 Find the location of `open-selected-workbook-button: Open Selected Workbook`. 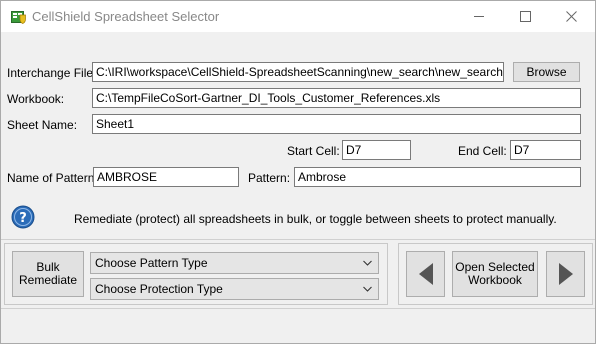

open-selected-workbook-button: Open Selected Workbook is located at coordinates (495, 274).